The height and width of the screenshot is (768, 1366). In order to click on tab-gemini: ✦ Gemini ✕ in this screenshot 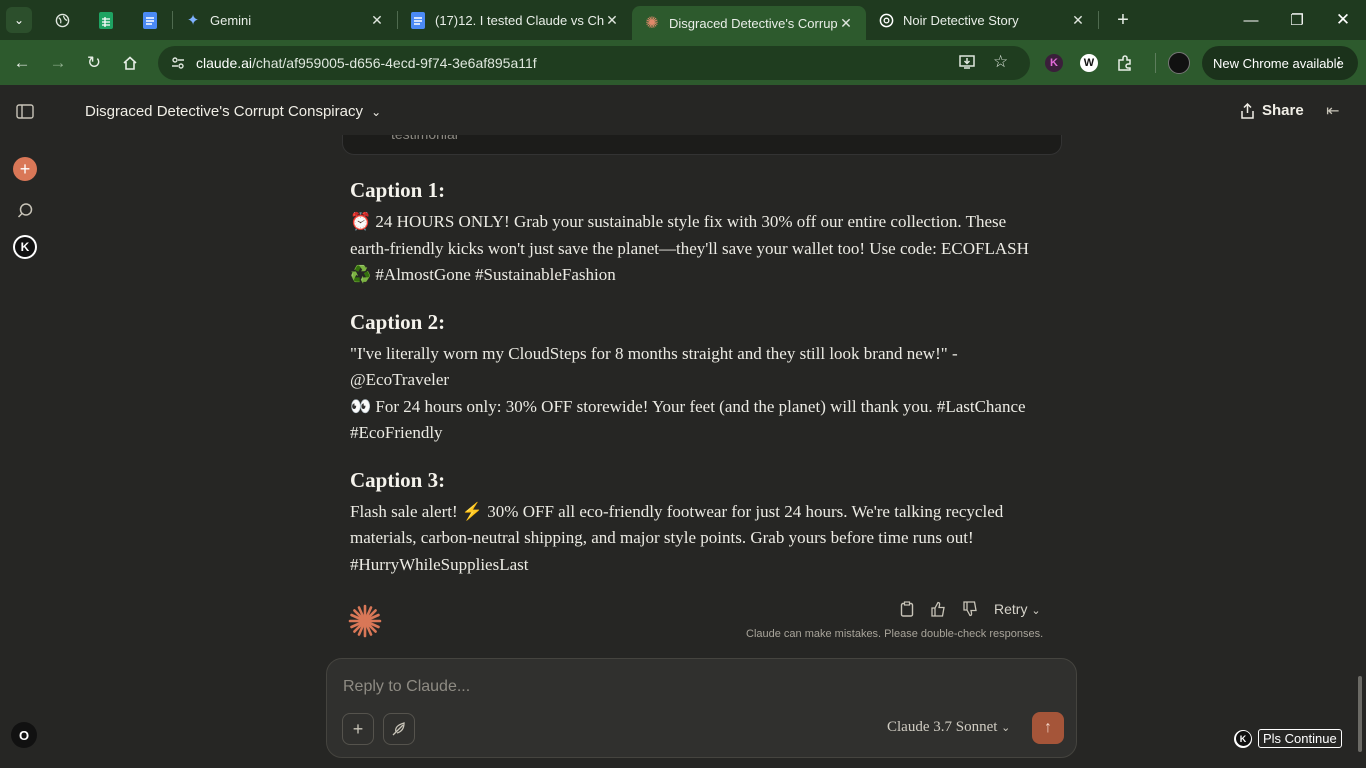, I will do `click(285, 20)`.